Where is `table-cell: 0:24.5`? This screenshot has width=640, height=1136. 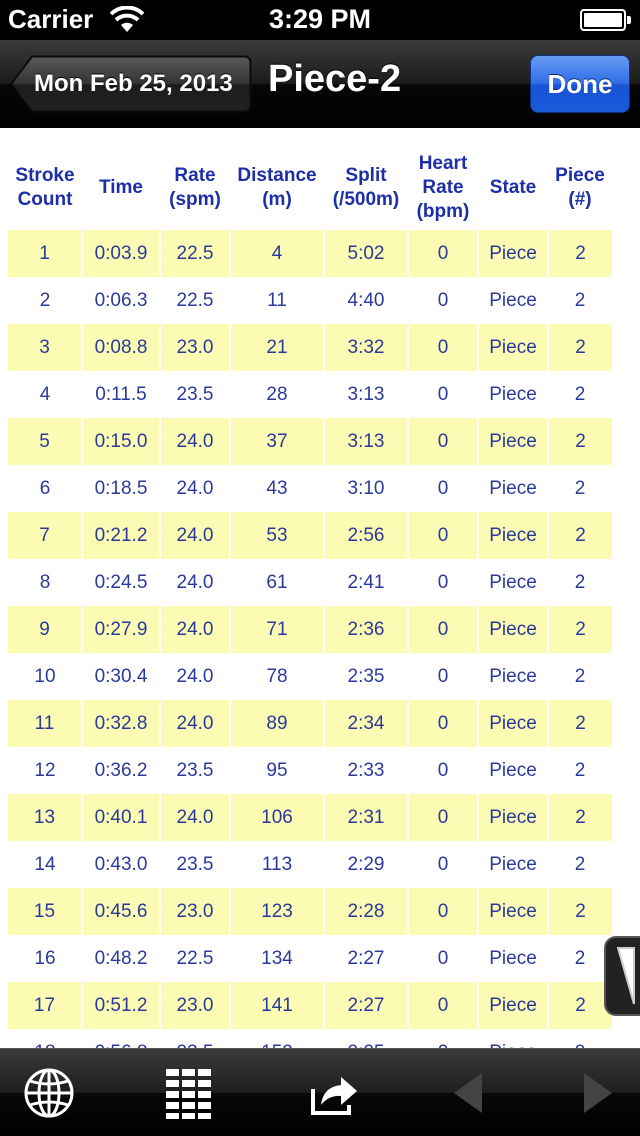 table-cell: 0:24.5 is located at coordinates (121, 582).